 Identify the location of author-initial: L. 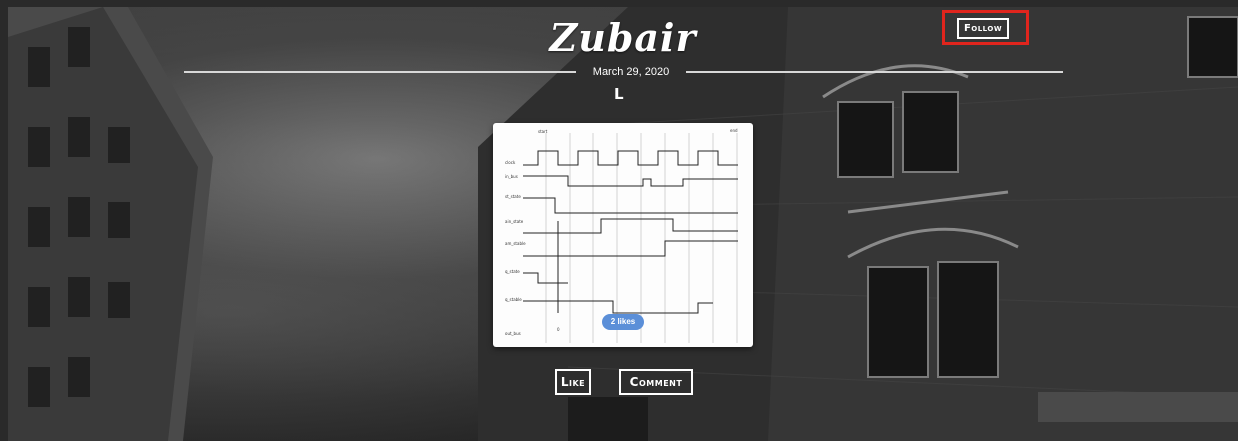
(619, 94).